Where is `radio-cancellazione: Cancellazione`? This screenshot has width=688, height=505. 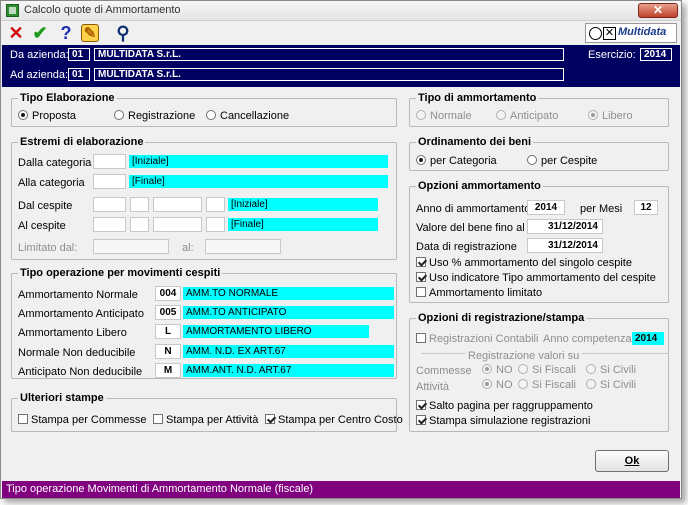
radio-cancellazione: Cancellazione is located at coordinates (247, 116).